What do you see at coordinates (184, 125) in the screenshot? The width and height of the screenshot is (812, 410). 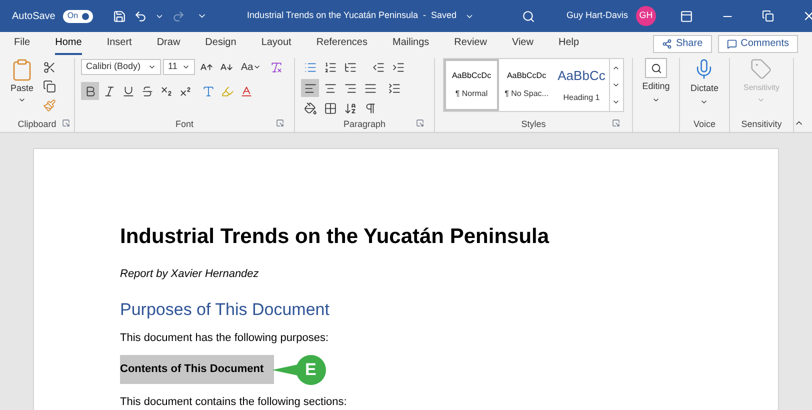 I see `group-label: Font` at bounding box center [184, 125].